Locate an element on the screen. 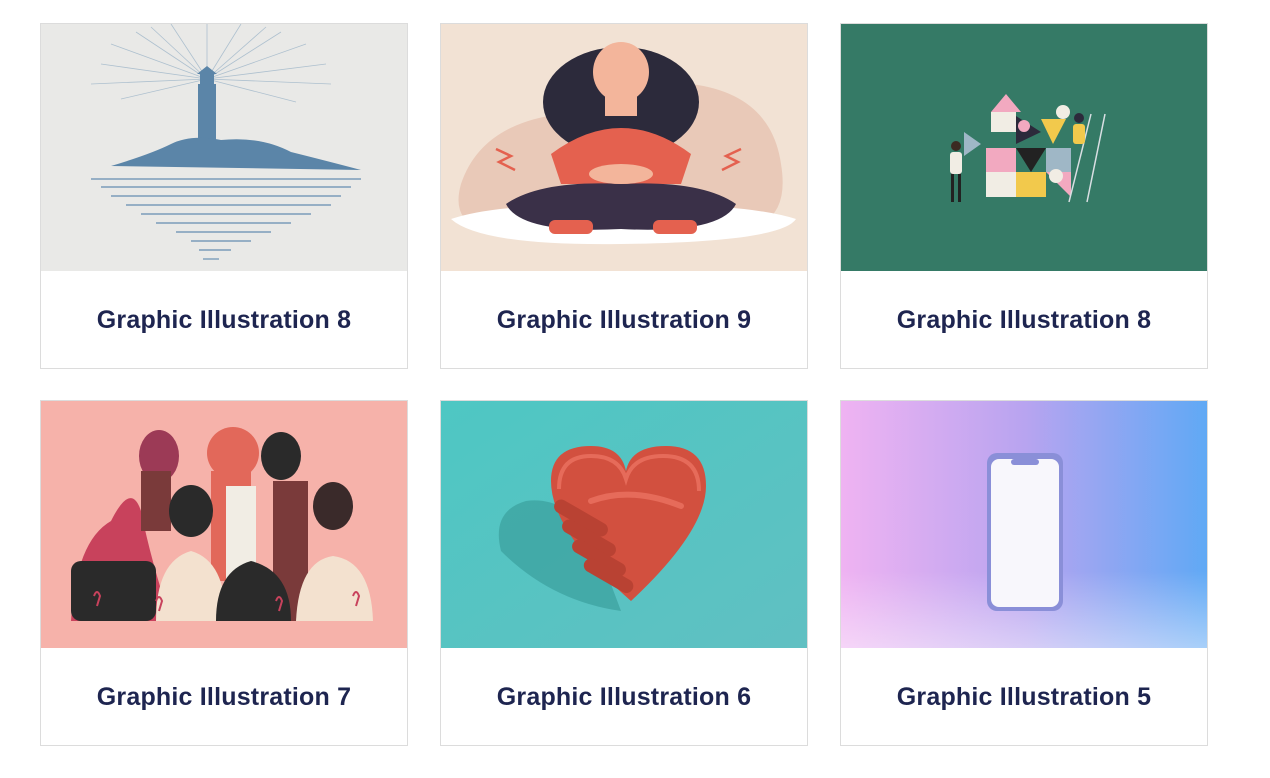  card-title: Graphic Illustration 6 is located at coordinates (624, 696).